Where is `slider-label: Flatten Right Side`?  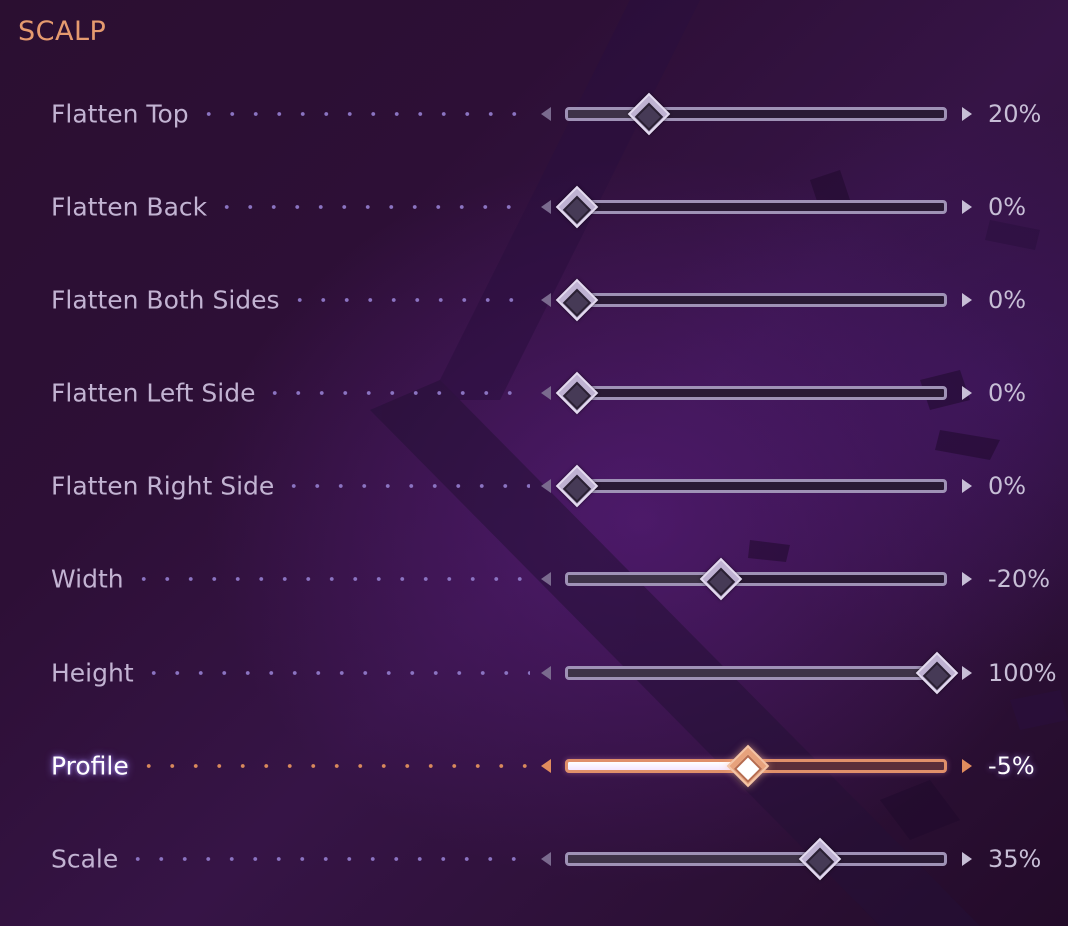
slider-label: Flatten Right Side is located at coordinates (163, 486).